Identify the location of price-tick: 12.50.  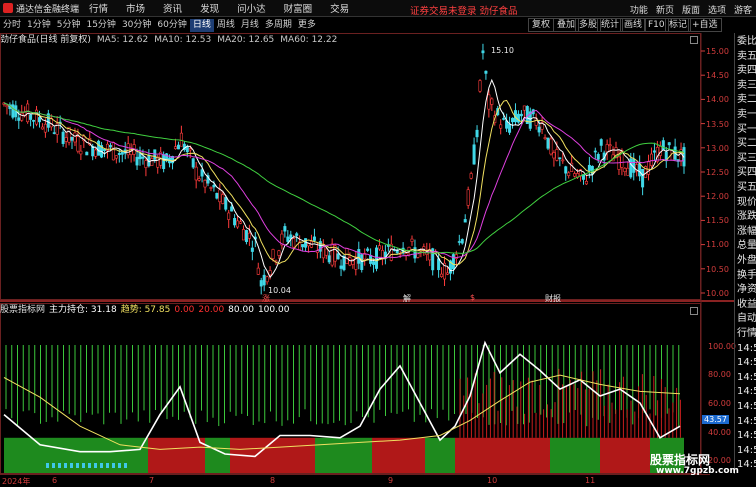
(717, 172).